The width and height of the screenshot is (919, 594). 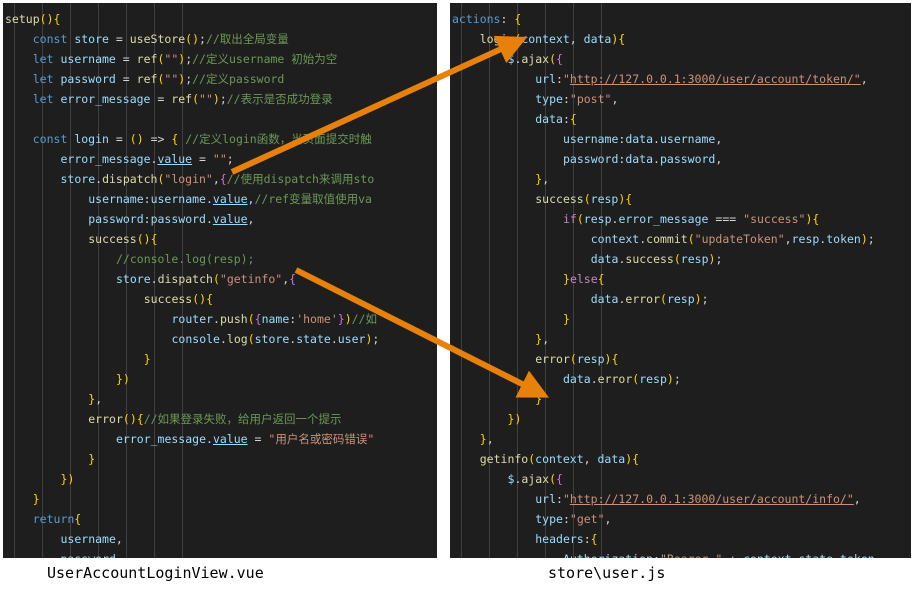 What do you see at coordinates (158, 79) in the screenshot?
I see `code-line: let password = ref("");//定义password` at bounding box center [158, 79].